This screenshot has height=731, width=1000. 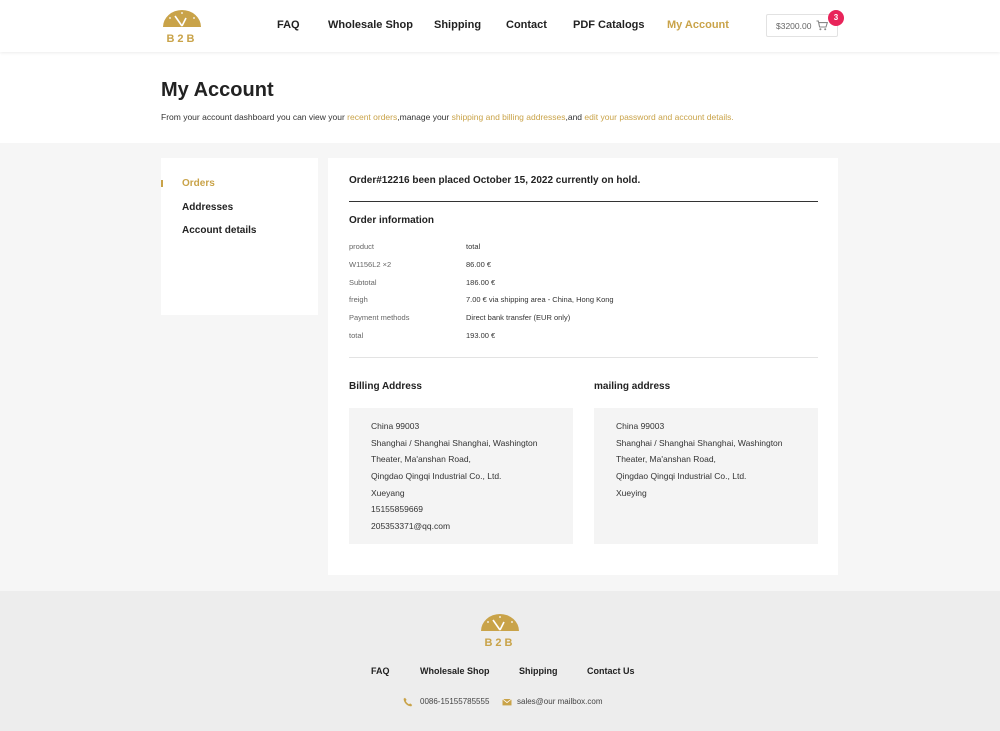 What do you see at coordinates (658, 117) in the screenshot?
I see `account-details-link: edit your password and account details.` at bounding box center [658, 117].